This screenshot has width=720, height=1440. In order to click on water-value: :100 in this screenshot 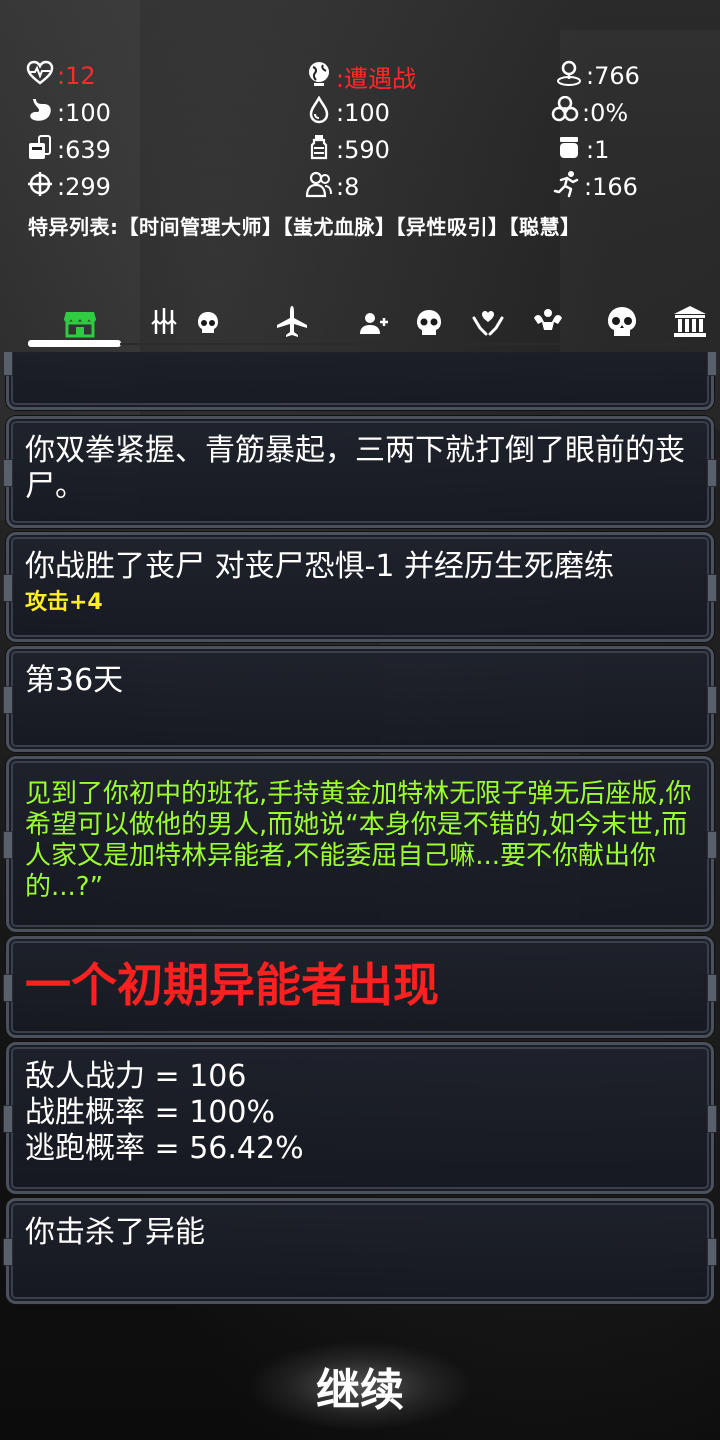, I will do `click(363, 113)`.